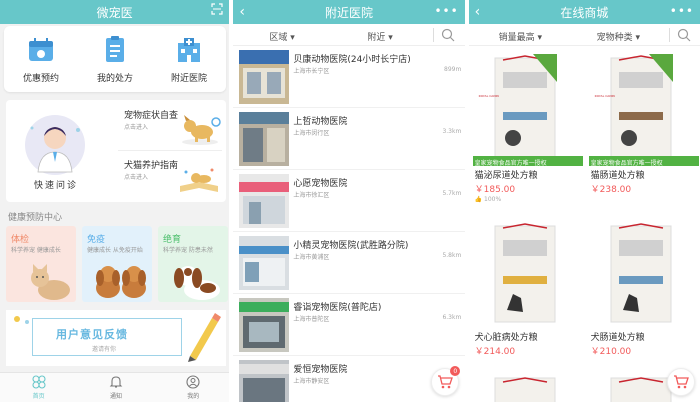  Describe the element at coordinates (40, 78) in the screenshot. I see `quick-label: 优惠预约` at that location.